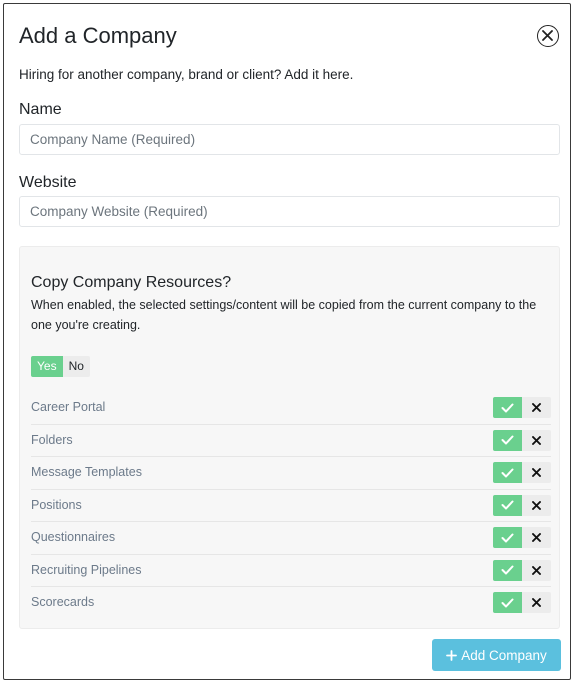  I want to click on company-name-input, so click(289, 139).